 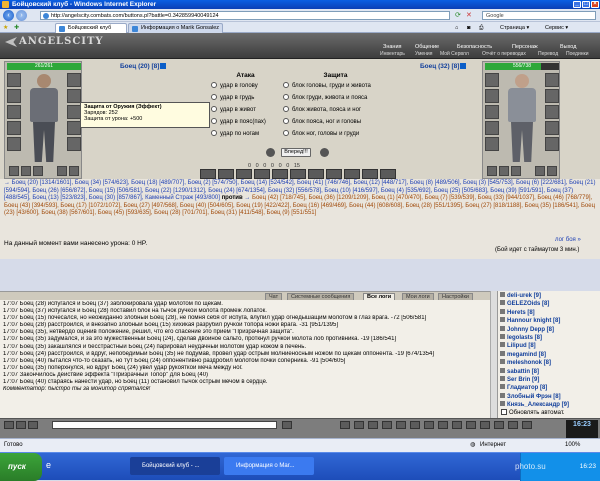 What do you see at coordinates (492, 128) in the screenshot?
I see `armor-slot` at bounding box center [492, 128].